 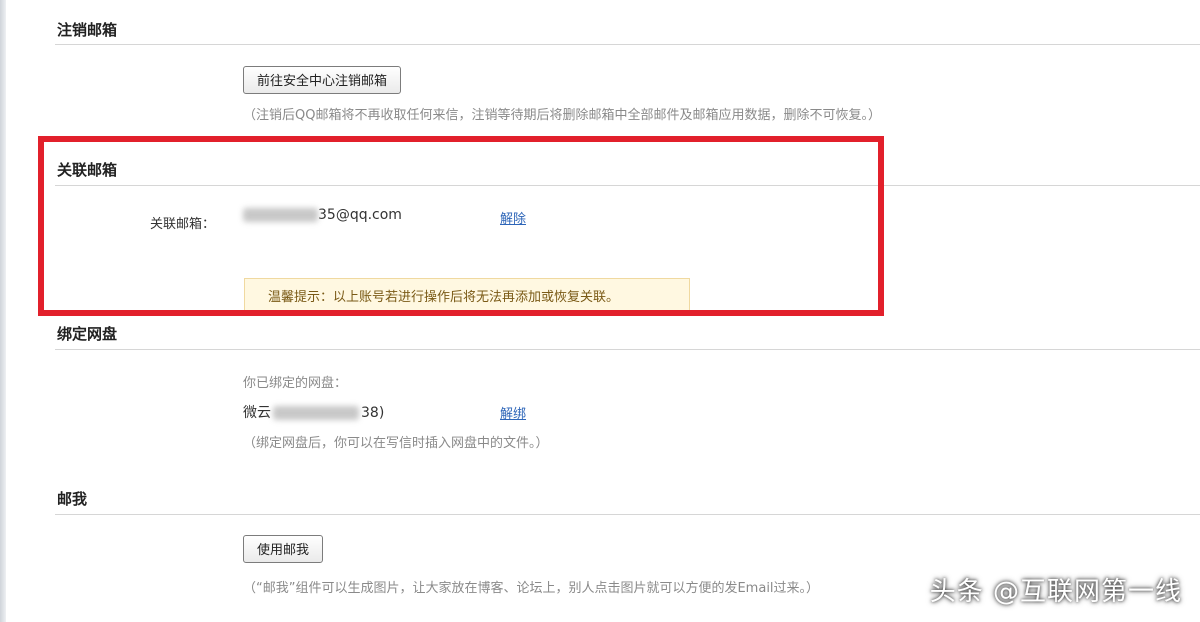 I want to click on bind-netdisk-note: （绑定网盘后，你可以在写信时插入网盘中的文件。）, so click(x=396, y=443).